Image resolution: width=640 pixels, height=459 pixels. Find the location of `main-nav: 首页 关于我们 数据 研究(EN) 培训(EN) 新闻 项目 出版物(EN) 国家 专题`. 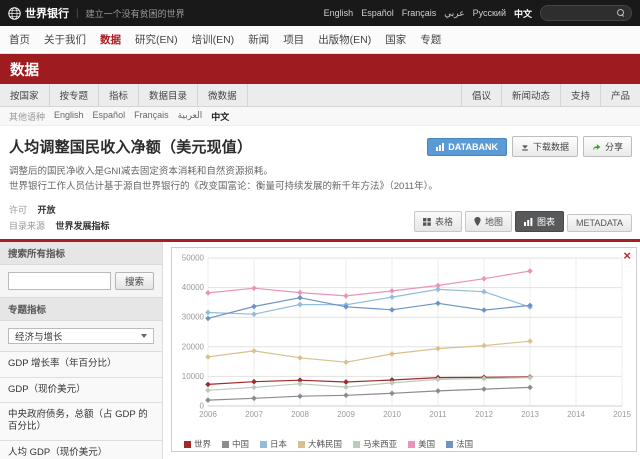

main-nav: 首页 关于我们 数据 研究(EN) 培训(EN) 新闻 项目 出版物(EN) 国家 专题 is located at coordinates (320, 40).